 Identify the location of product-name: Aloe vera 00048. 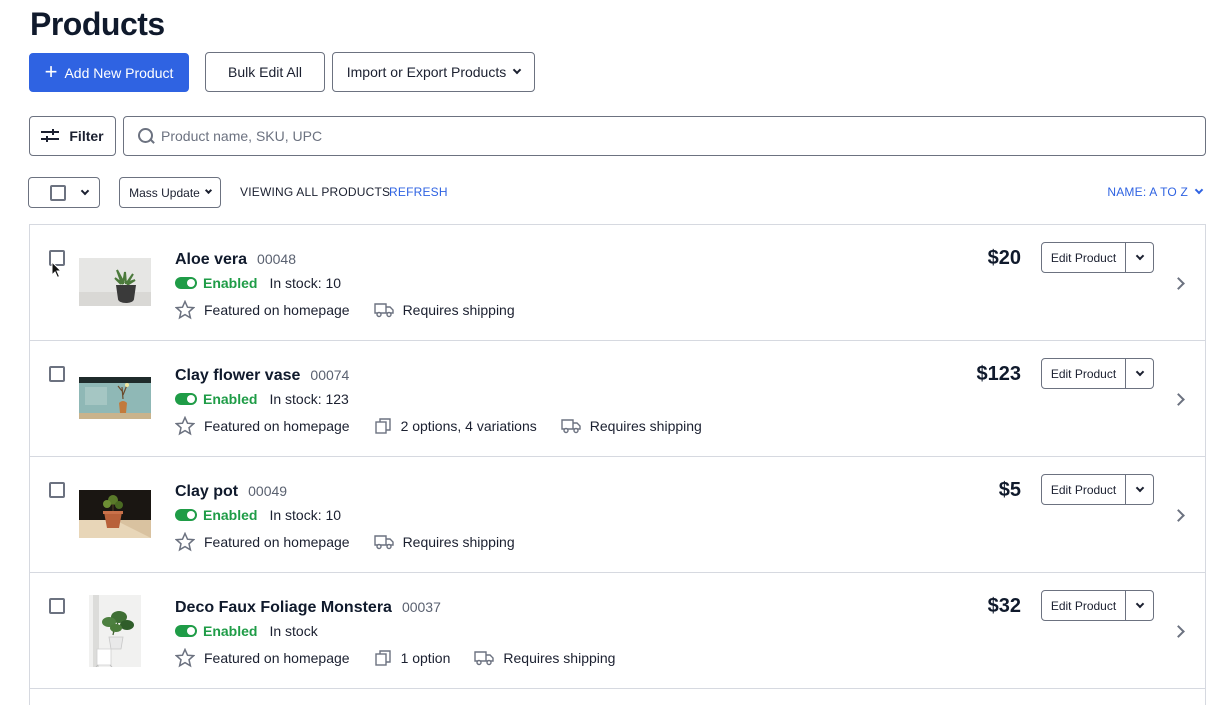
(235, 260).